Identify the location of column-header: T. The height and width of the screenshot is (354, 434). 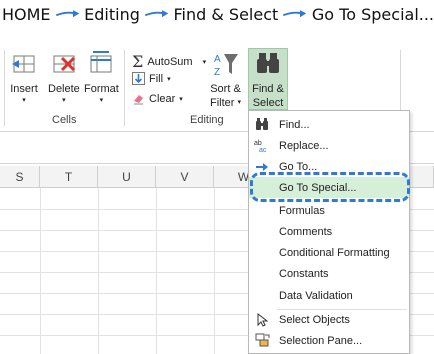
(69, 177).